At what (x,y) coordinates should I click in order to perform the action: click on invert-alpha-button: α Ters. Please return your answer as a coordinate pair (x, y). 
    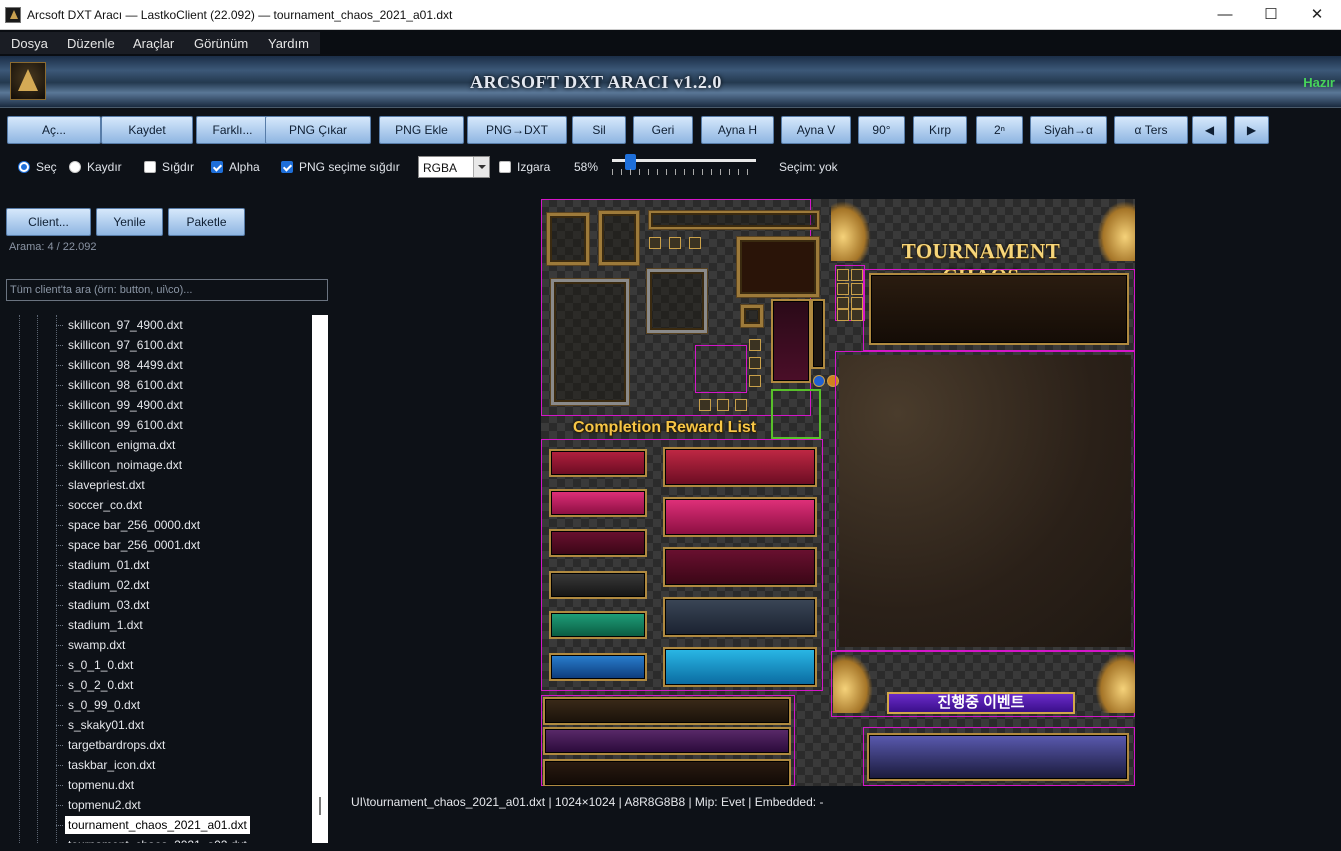
    Looking at the image, I should click on (1151, 130).